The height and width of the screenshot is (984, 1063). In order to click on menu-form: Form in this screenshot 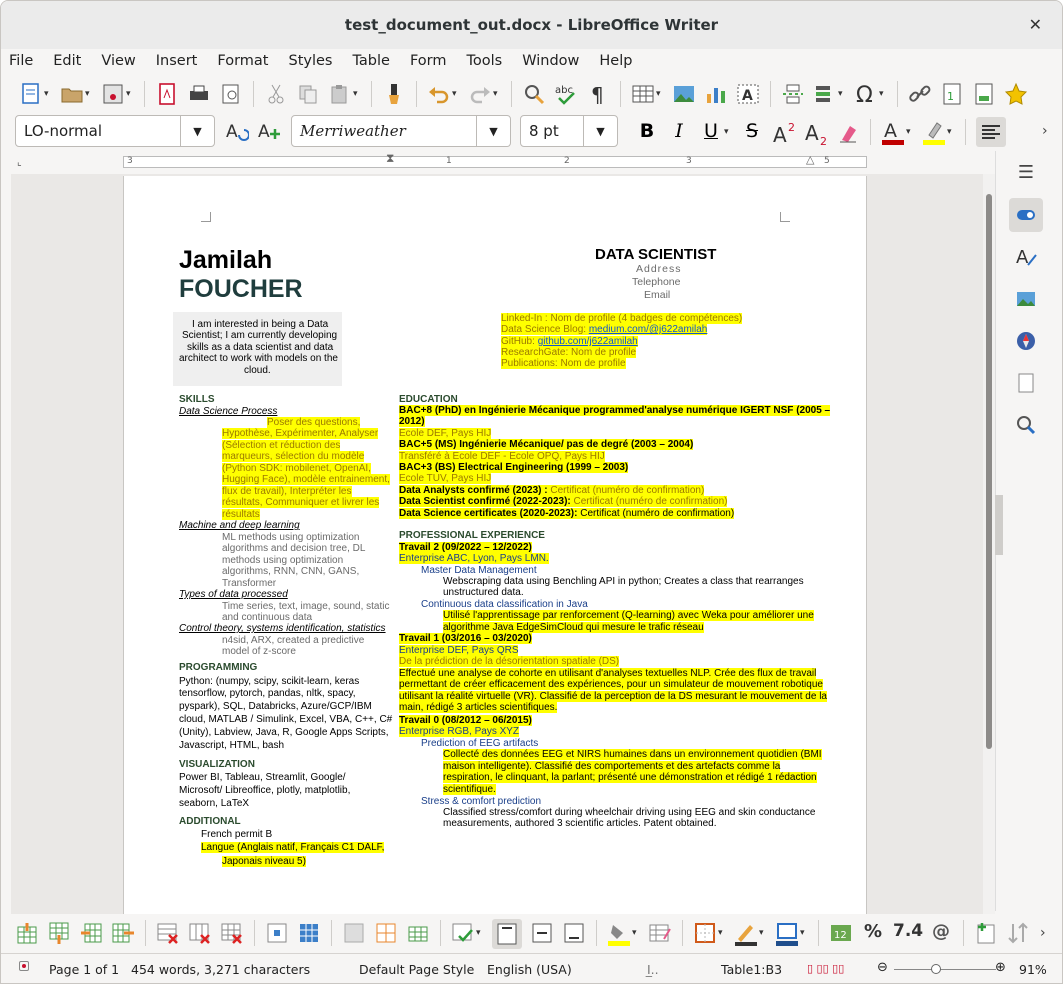, I will do `click(428, 61)`.